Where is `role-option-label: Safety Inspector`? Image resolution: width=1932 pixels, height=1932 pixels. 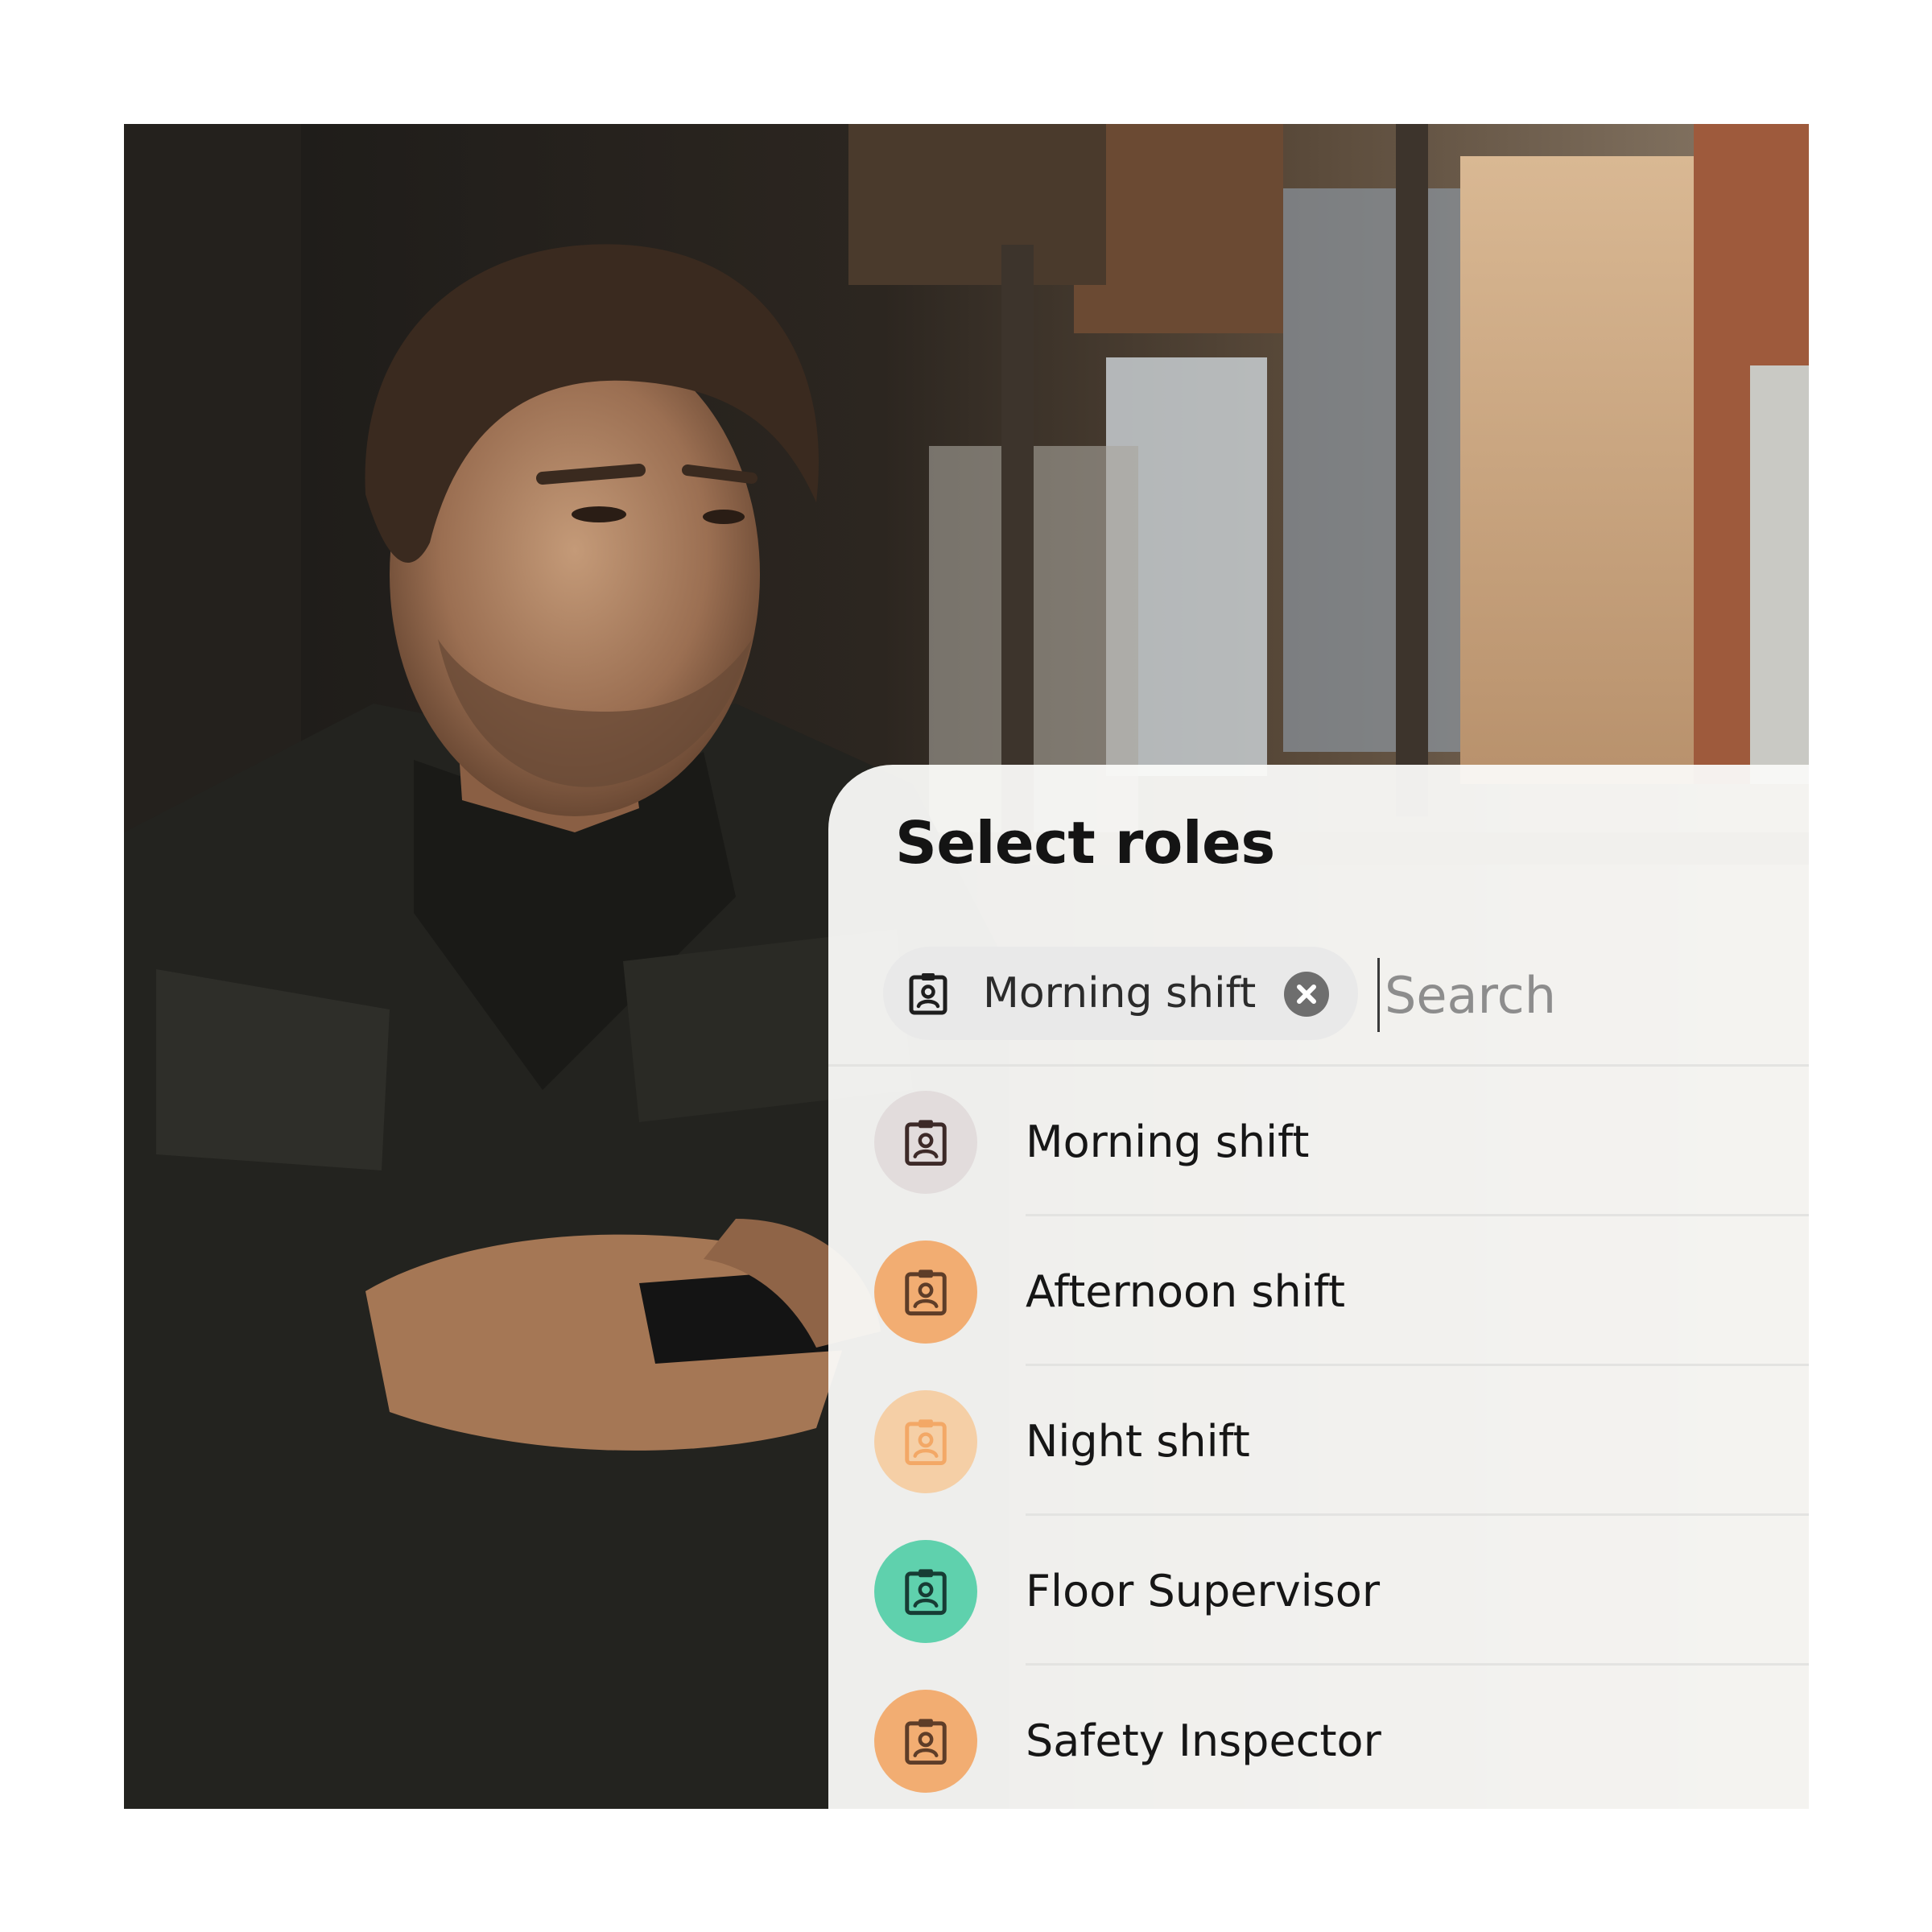 role-option-label: Safety Inspector is located at coordinates (1203, 1740).